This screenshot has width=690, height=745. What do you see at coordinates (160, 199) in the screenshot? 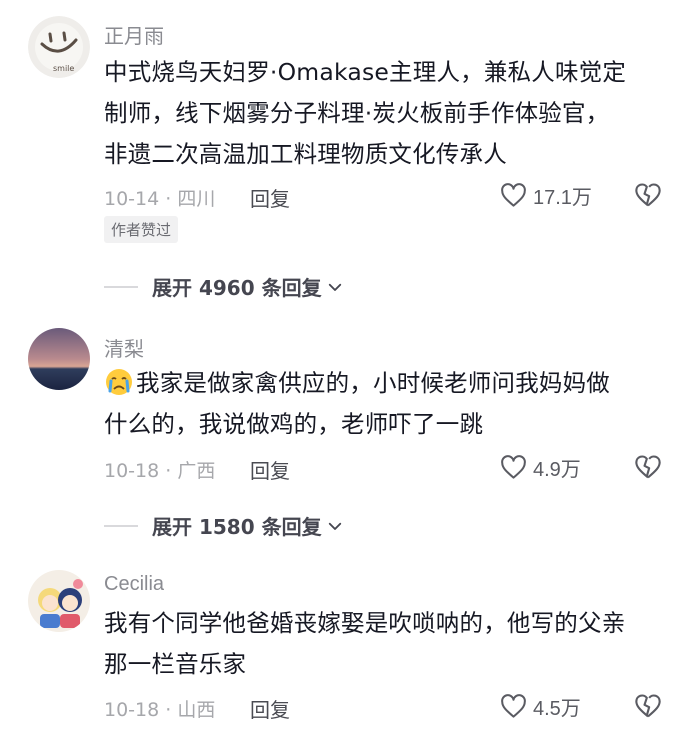
I see `date-location: 10-14 · 四川` at bounding box center [160, 199].